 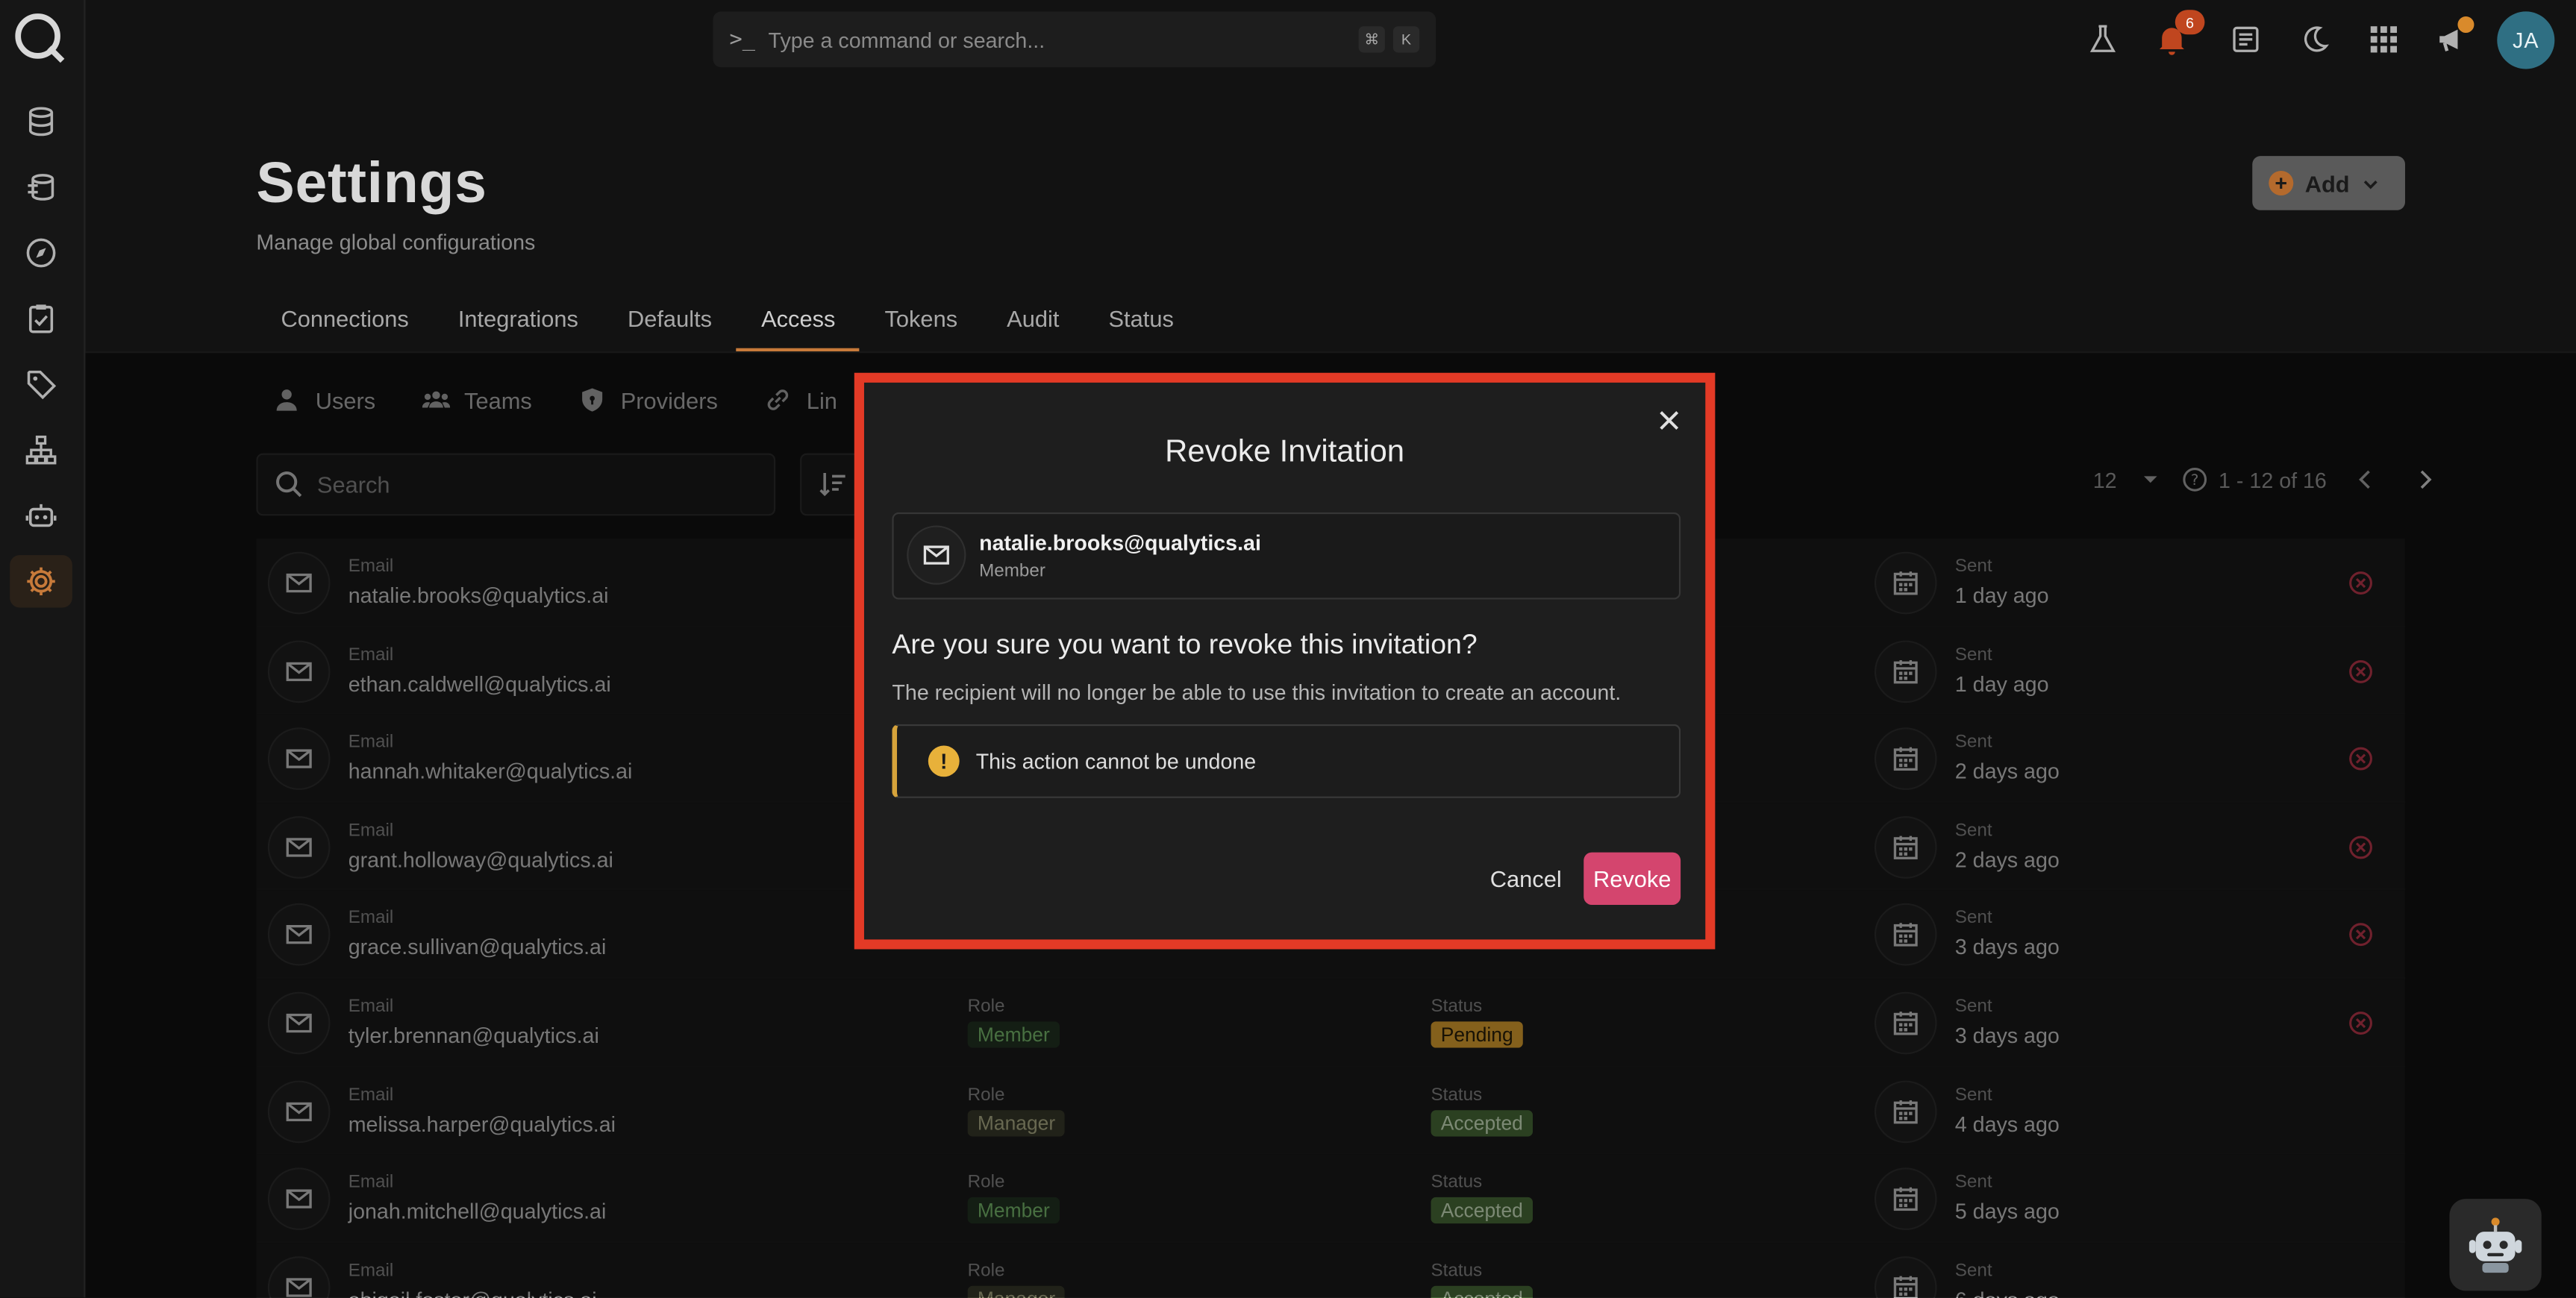 I want to click on exclamation-icon: !, so click(x=944, y=761).